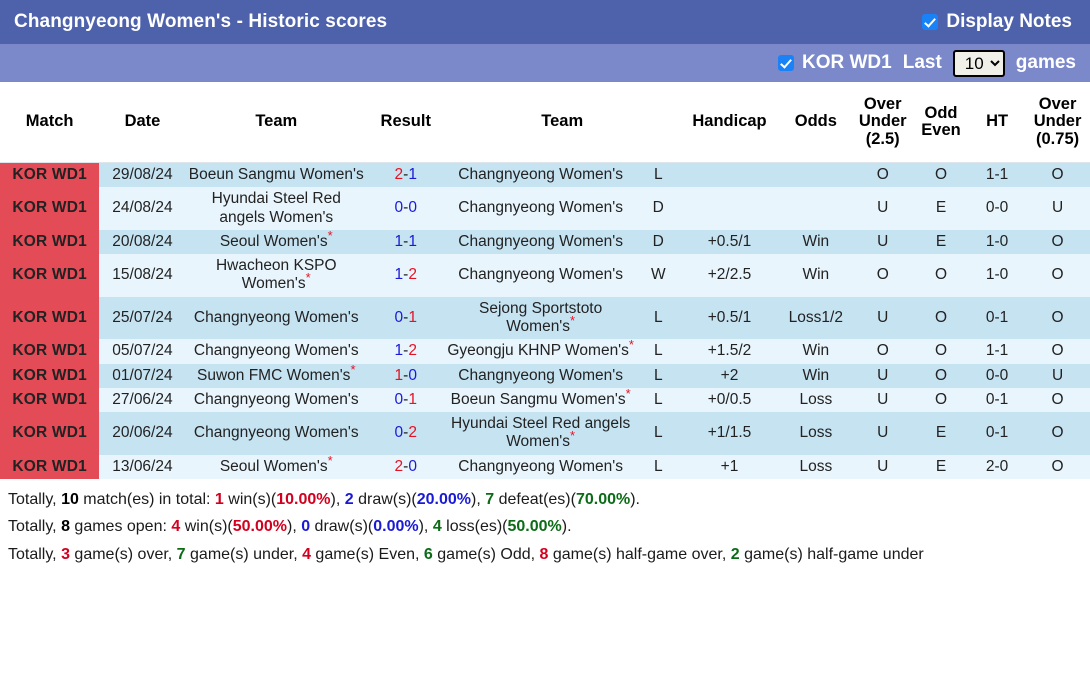  Describe the element at coordinates (997, 351) in the screenshot. I see `row-ht: 1-1` at that location.